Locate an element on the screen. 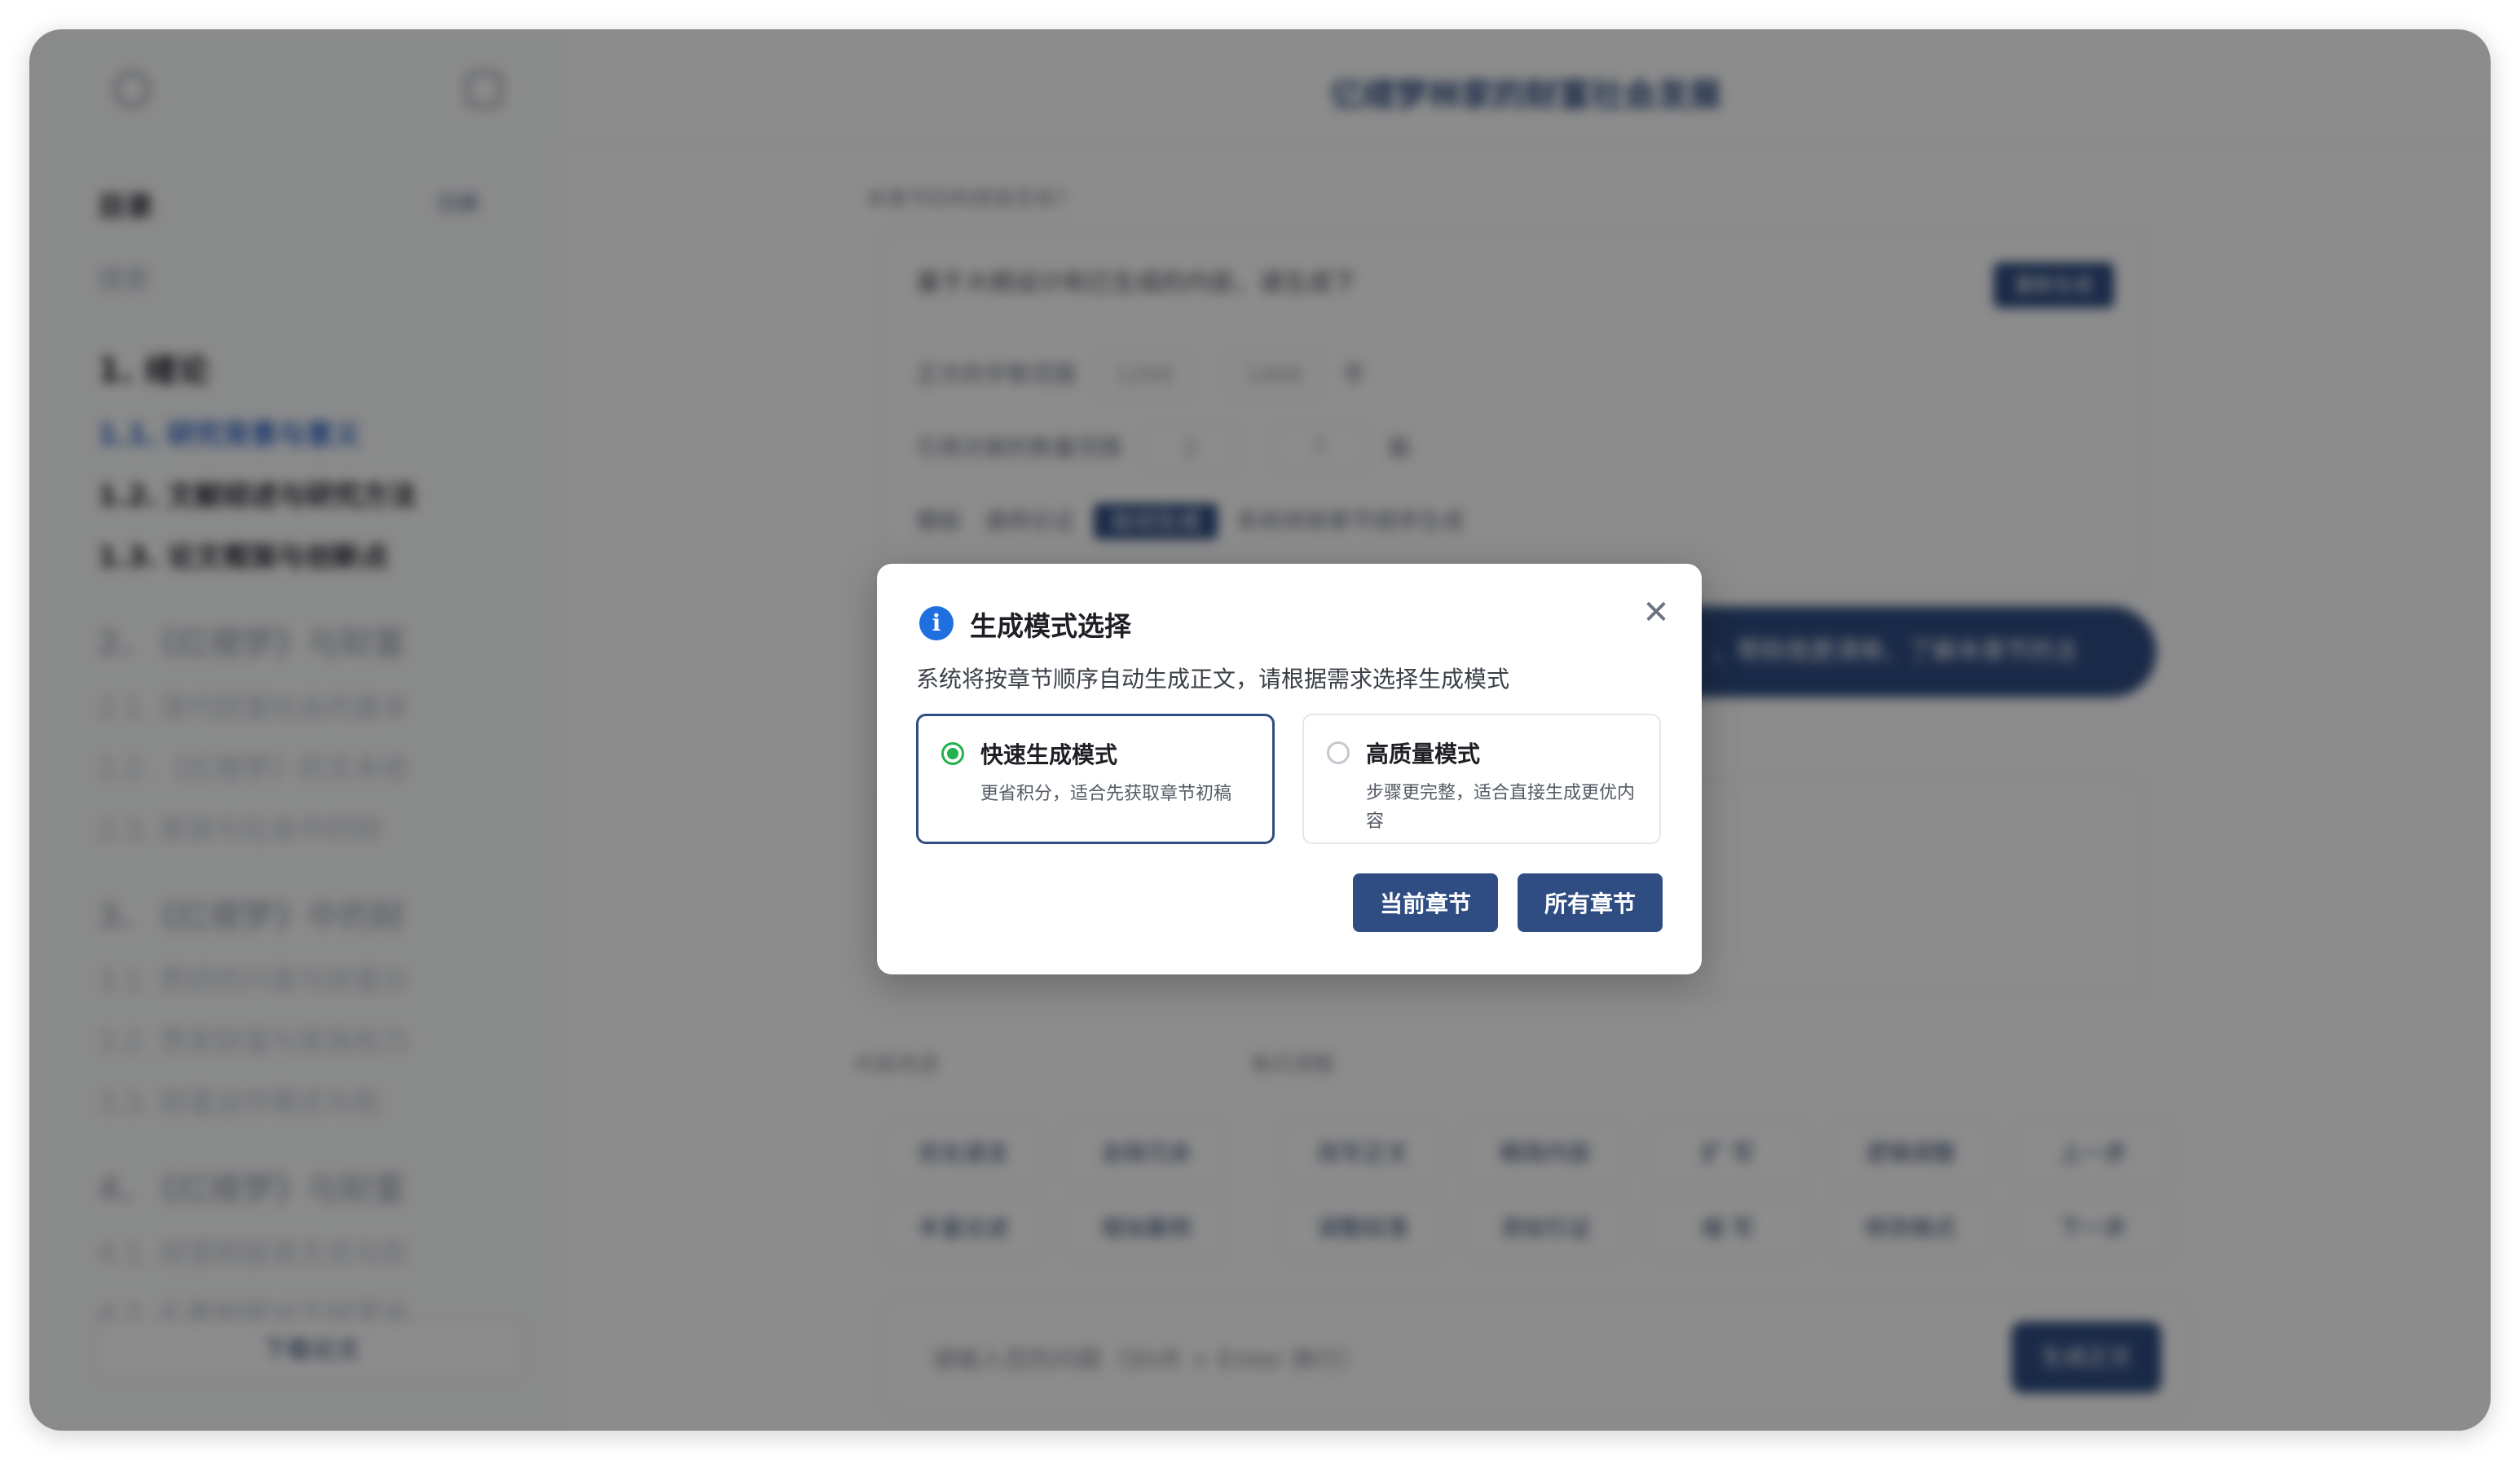  option-quality-title: 高质量模式 is located at coordinates (1424, 754).